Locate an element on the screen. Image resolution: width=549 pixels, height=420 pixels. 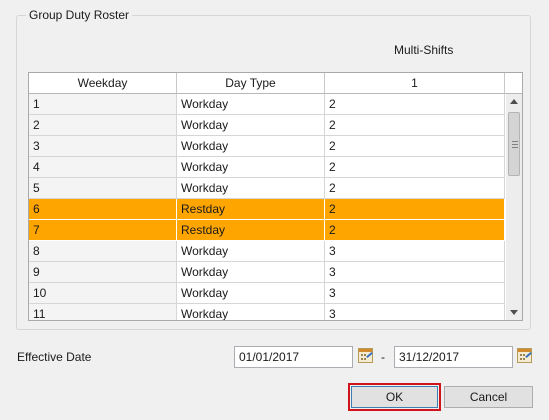
table-row: 7 Restday 2 is located at coordinates (267, 230).